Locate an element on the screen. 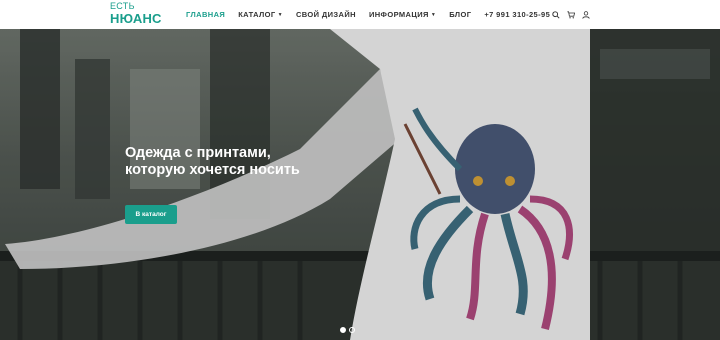 The image size is (720, 340). header-icons is located at coordinates (571, 14).